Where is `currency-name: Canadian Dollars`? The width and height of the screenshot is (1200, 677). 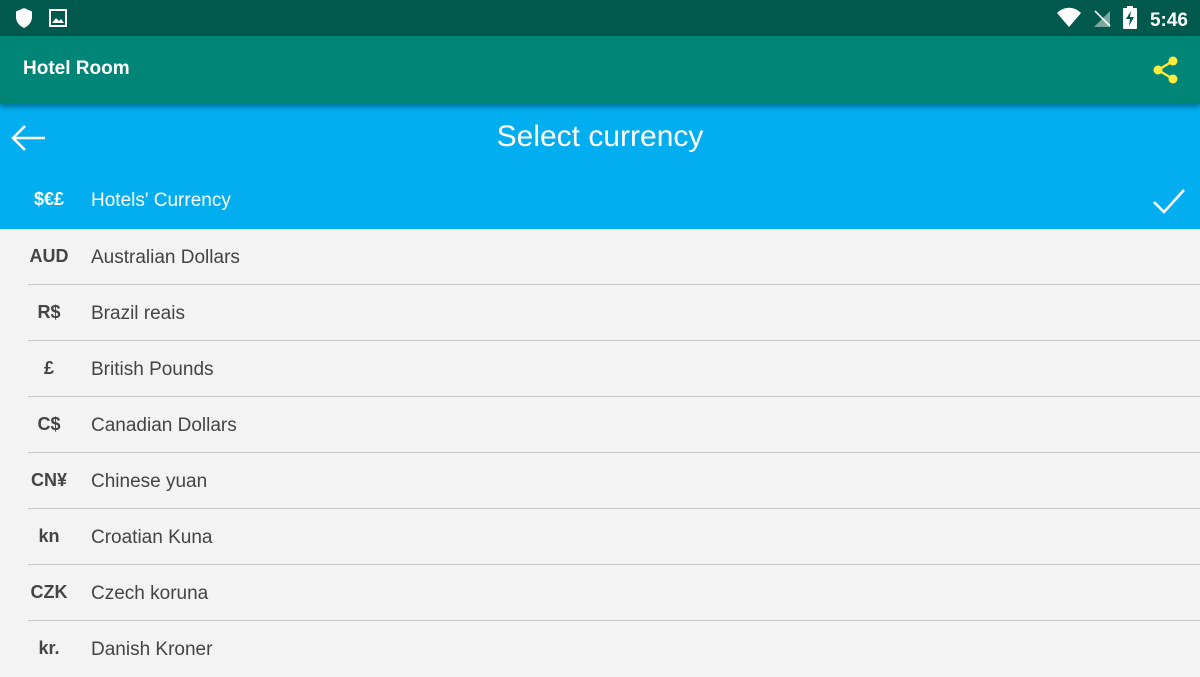
currency-name: Canadian Dollars is located at coordinates (164, 425).